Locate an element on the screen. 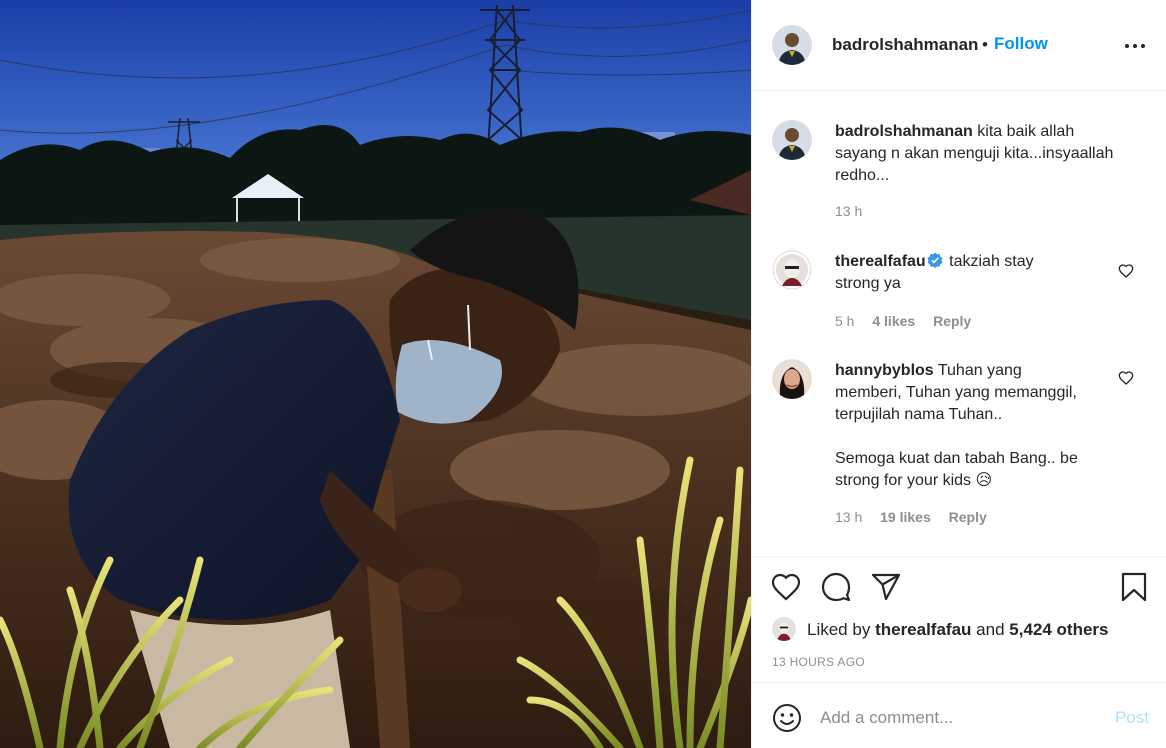 This screenshot has width=1166, height=748. liked-by-user: therealfafau is located at coordinates (923, 629).